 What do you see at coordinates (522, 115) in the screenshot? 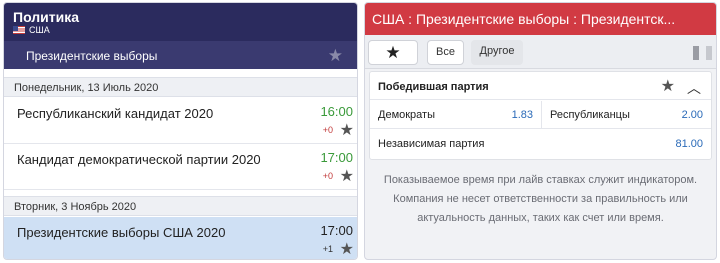
I see `outcome-odd: 1.83` at bounding box center [522, 115].